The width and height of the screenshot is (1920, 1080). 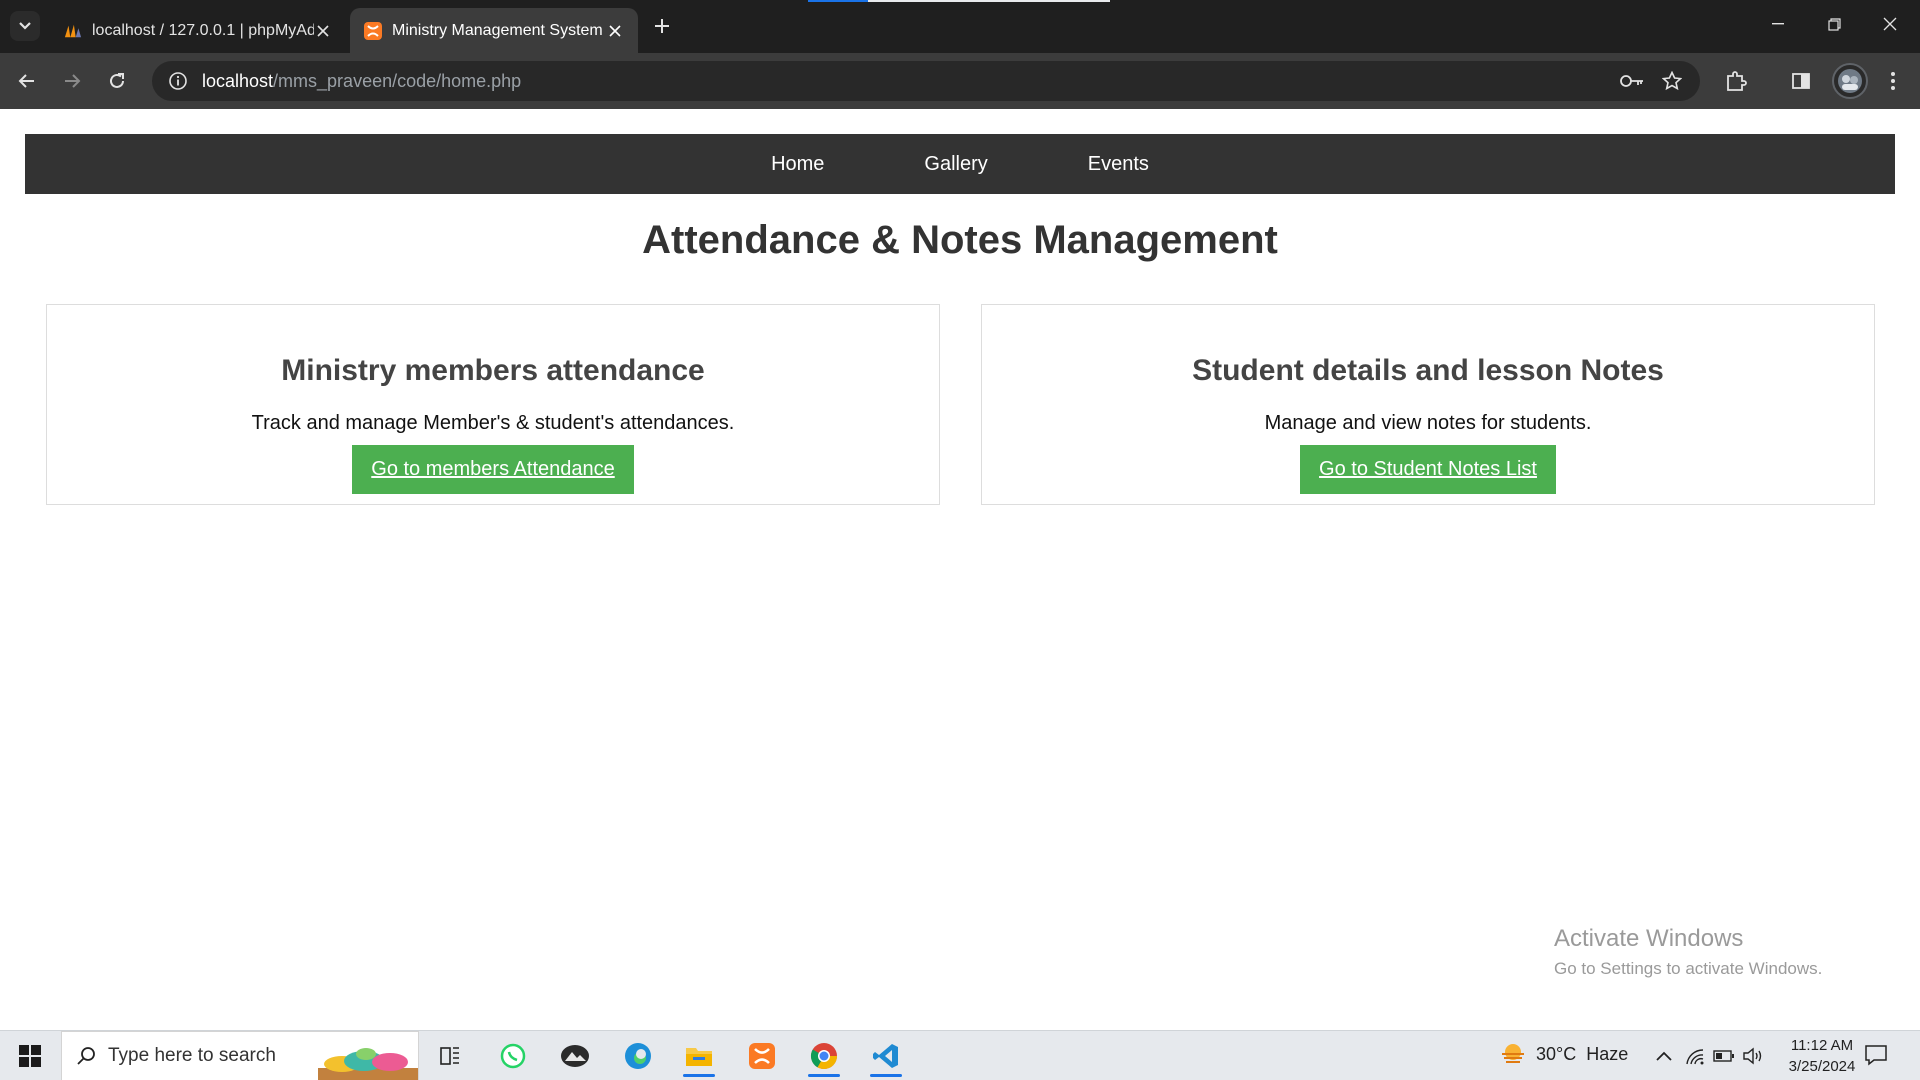 I want to click on battery-button, so click(x=1724, y=1056).